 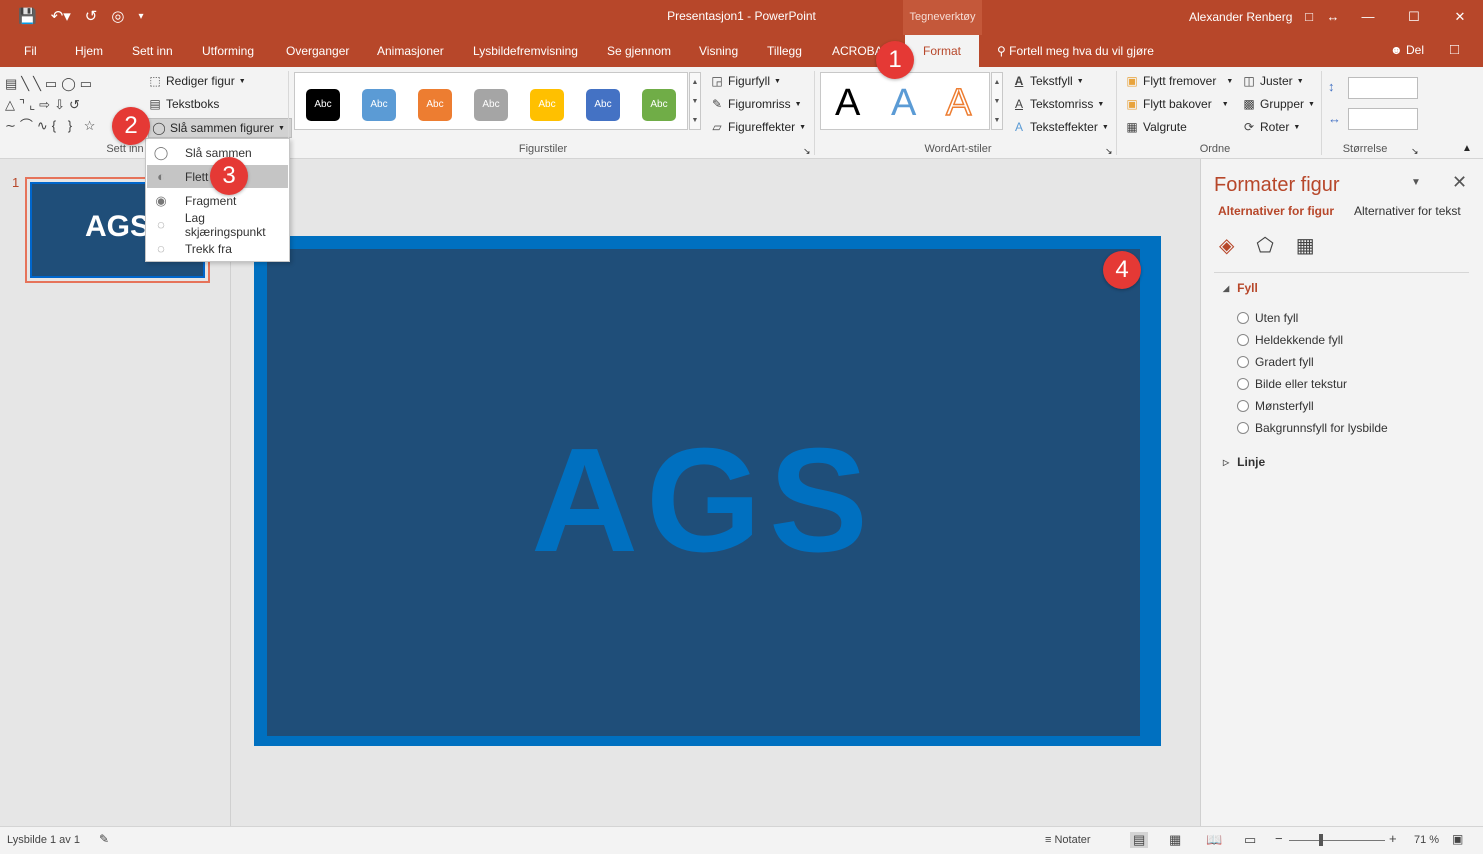 What do you see at coordinates (152, 51) in the screenshot?
I see `tab-sett-inn: Sett inn` at bounding box center [152, 51].